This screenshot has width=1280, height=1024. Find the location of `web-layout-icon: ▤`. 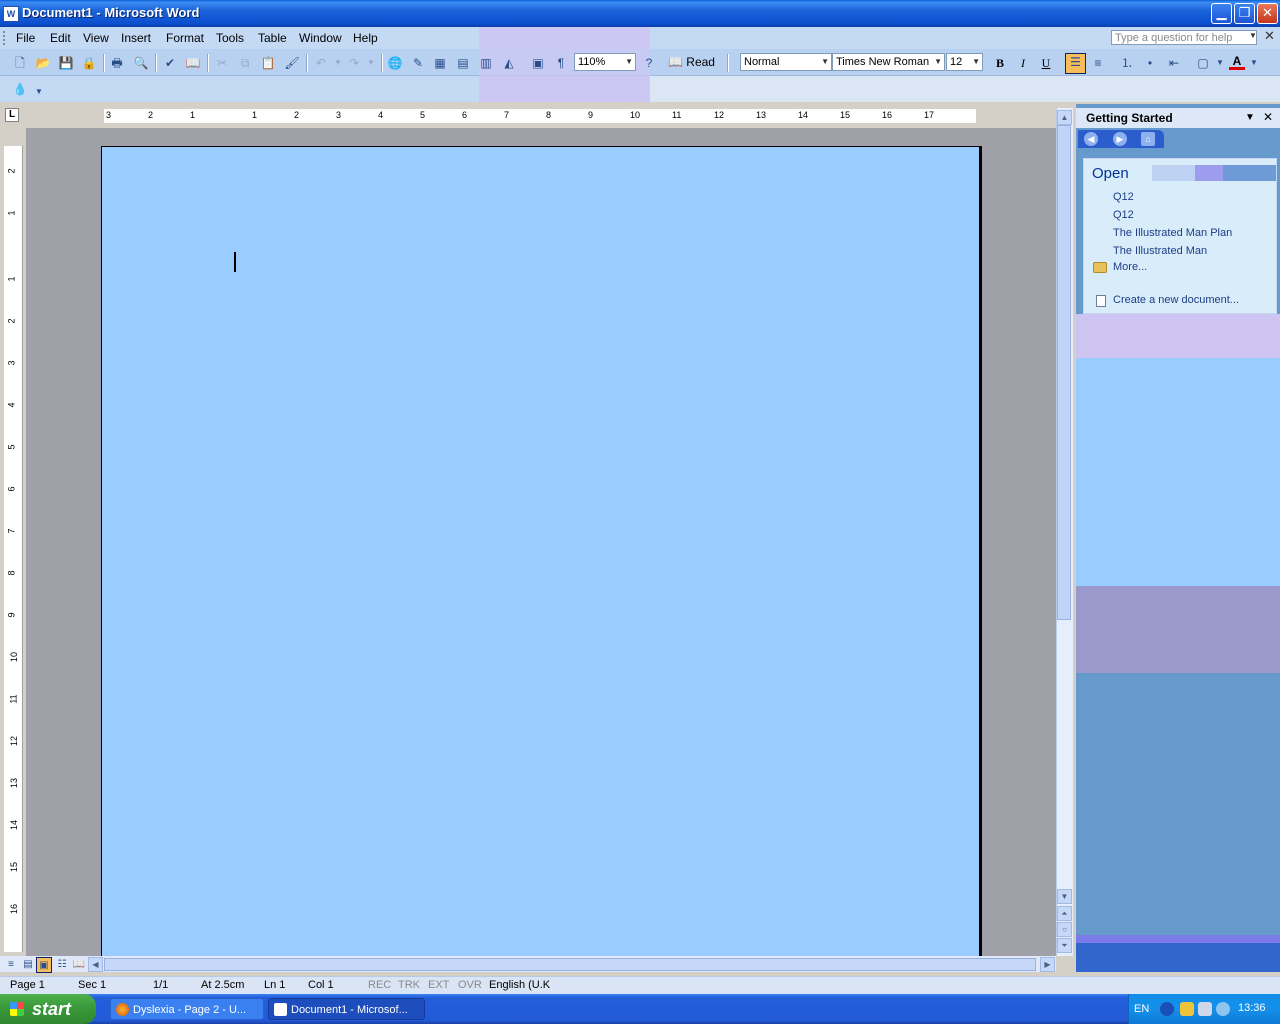

web-layout-icon: ▤ is located at coordinates (28, 965).